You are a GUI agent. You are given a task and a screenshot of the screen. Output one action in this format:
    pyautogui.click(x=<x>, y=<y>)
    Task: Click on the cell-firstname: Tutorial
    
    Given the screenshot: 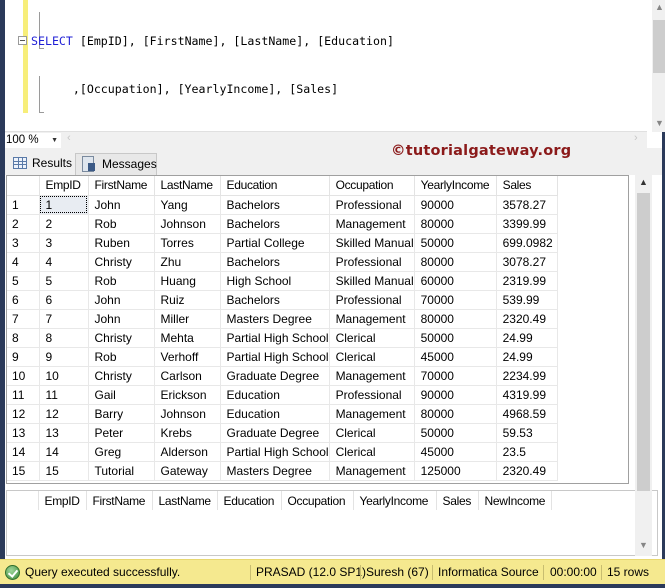 What is the action you would take?
    pyautogui.click(x=121, y=471)
    